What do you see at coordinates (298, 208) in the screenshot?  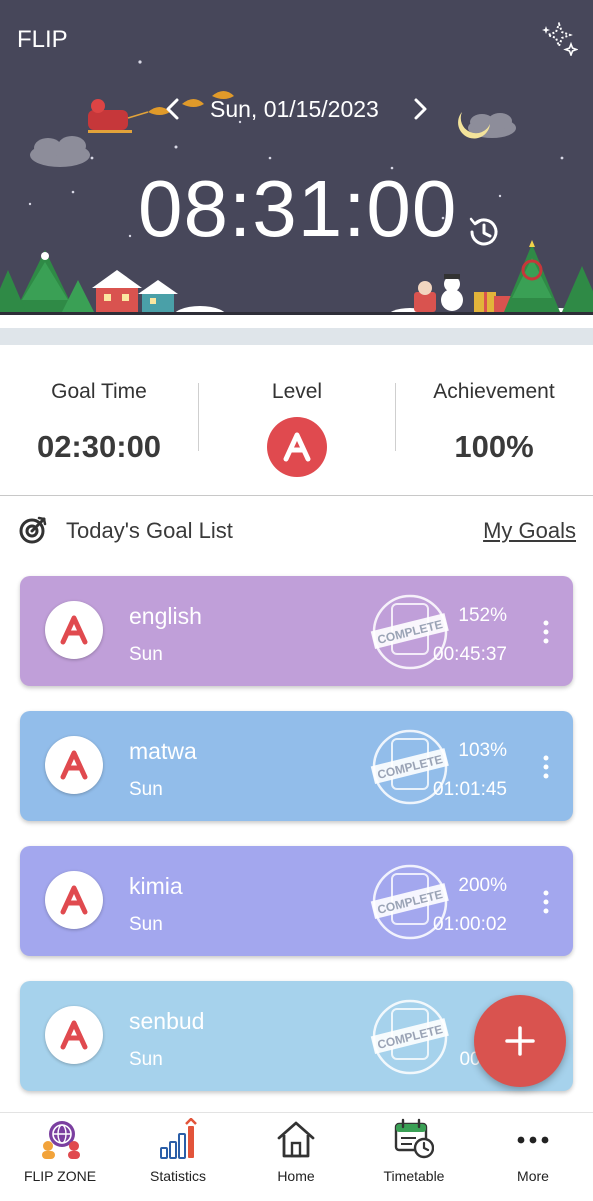 I see `clock-display: 08:31:00` at bounding box center [298, 208].